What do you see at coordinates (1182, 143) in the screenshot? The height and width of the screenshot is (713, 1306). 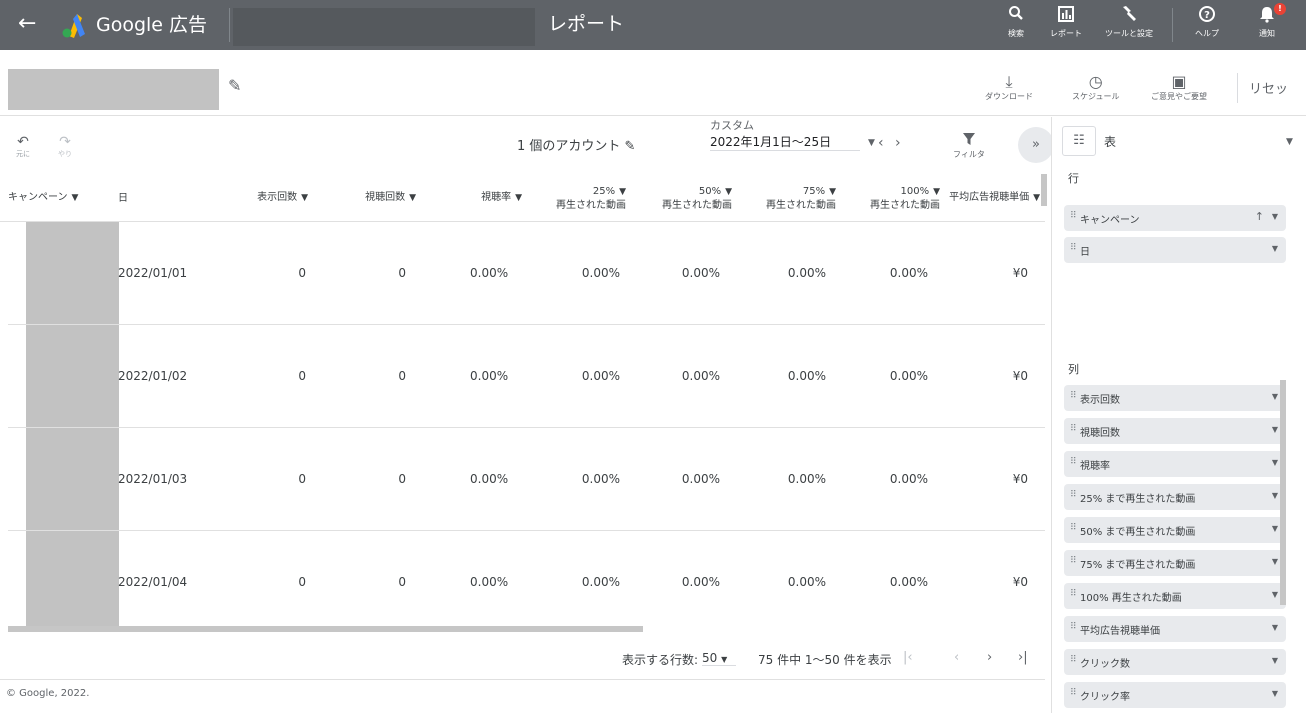 I see `visualization-selector: ☷ 表 ▼` at bounding box center [1182, 143].